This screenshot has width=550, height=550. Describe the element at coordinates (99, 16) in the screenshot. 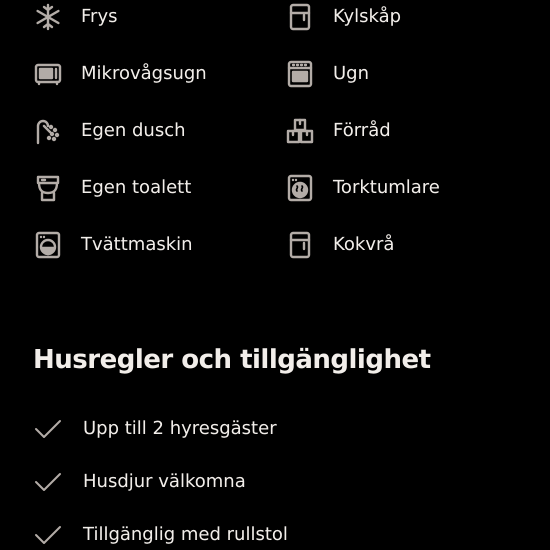

I see `amenity-label: Frys` at that location.